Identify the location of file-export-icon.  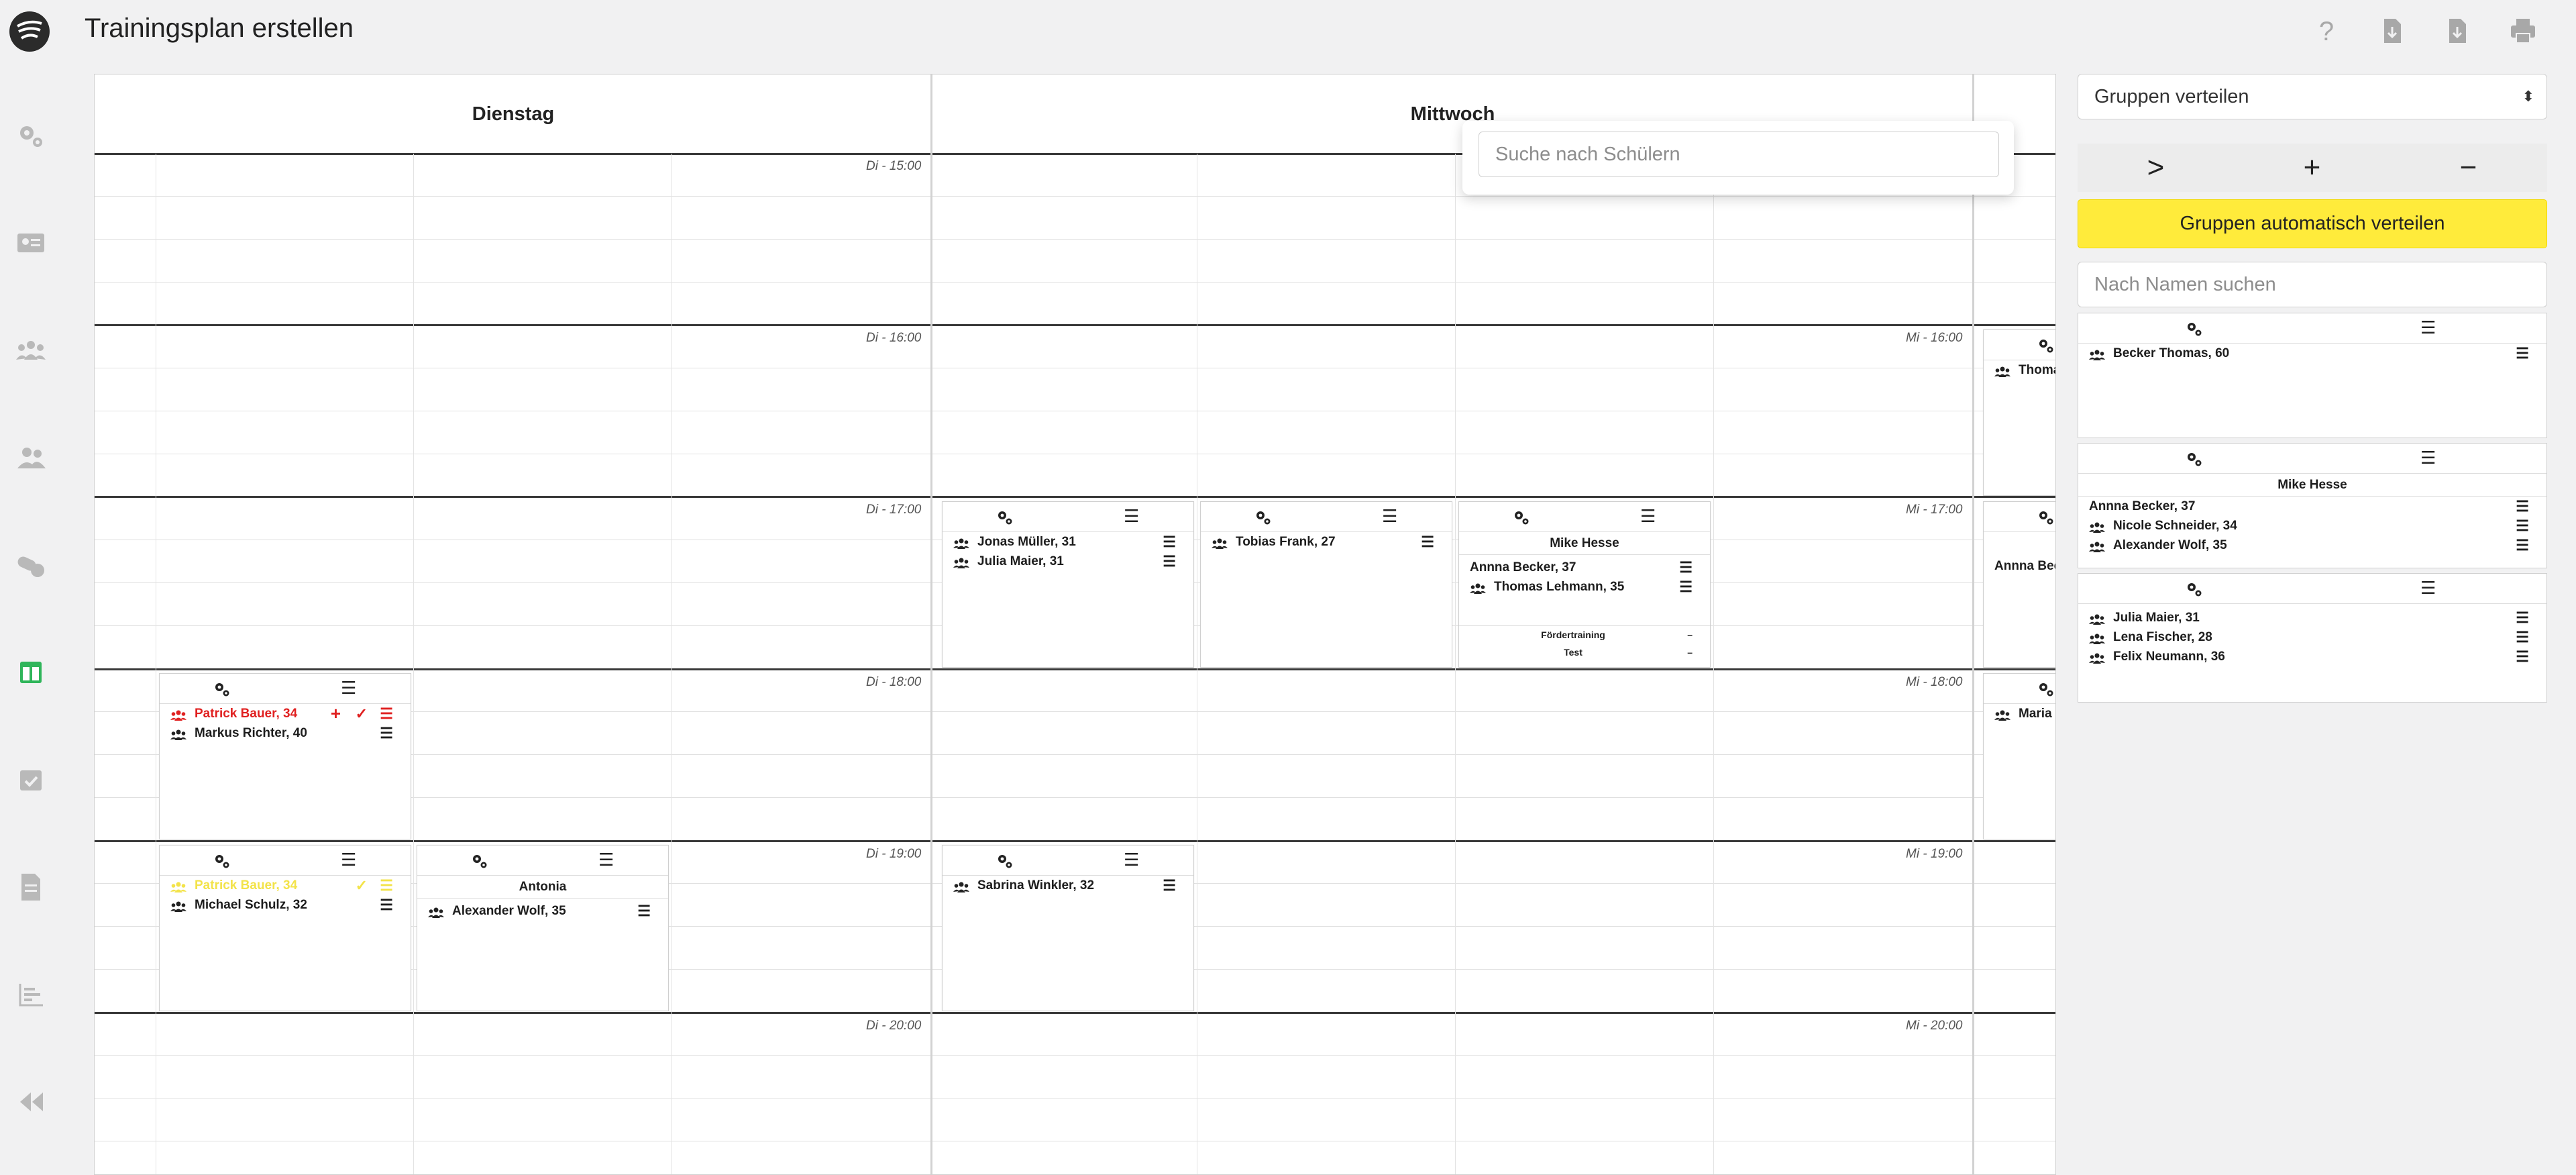
(2457, 31).